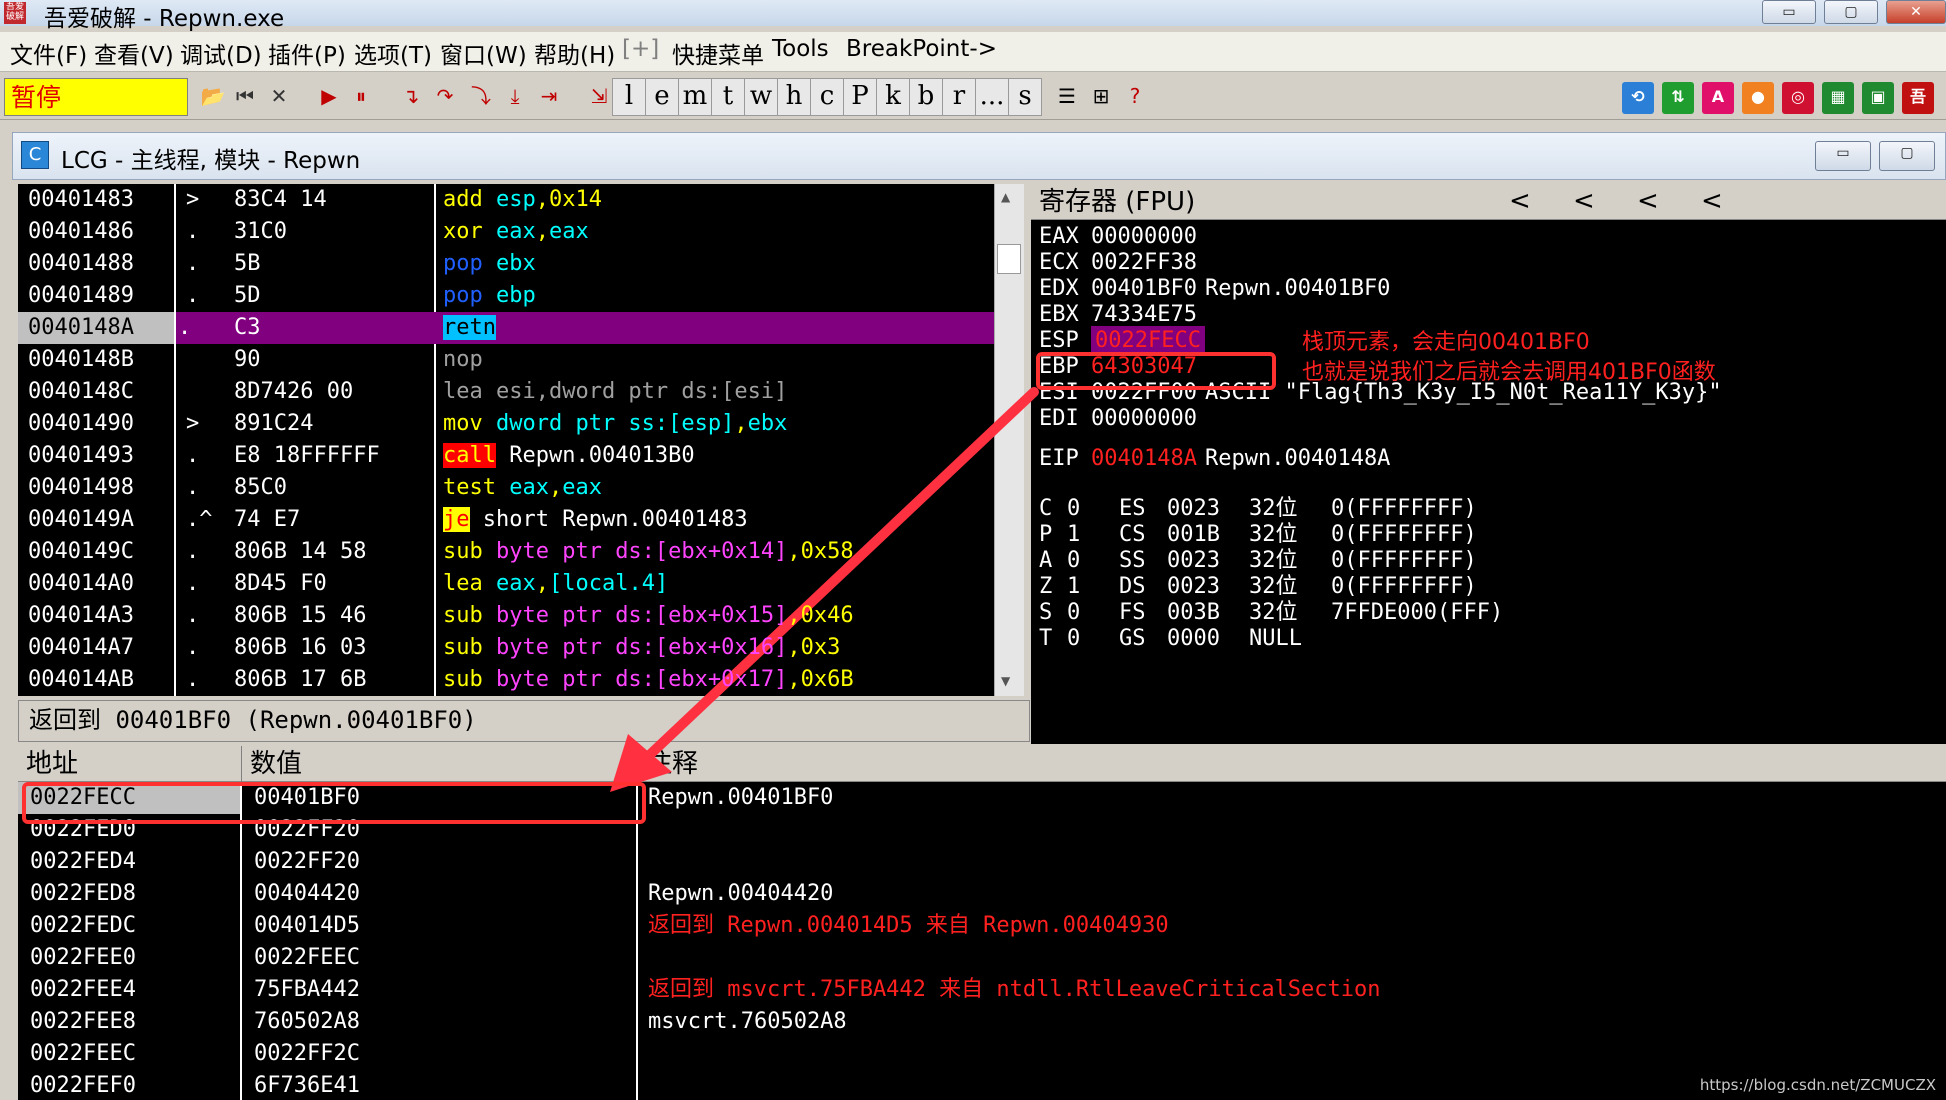 Image resolution: width=1946 pixels, height=1100 pixels. I want to click on disasm-instruction: call Repwn.004013B0, so click(569, 456).